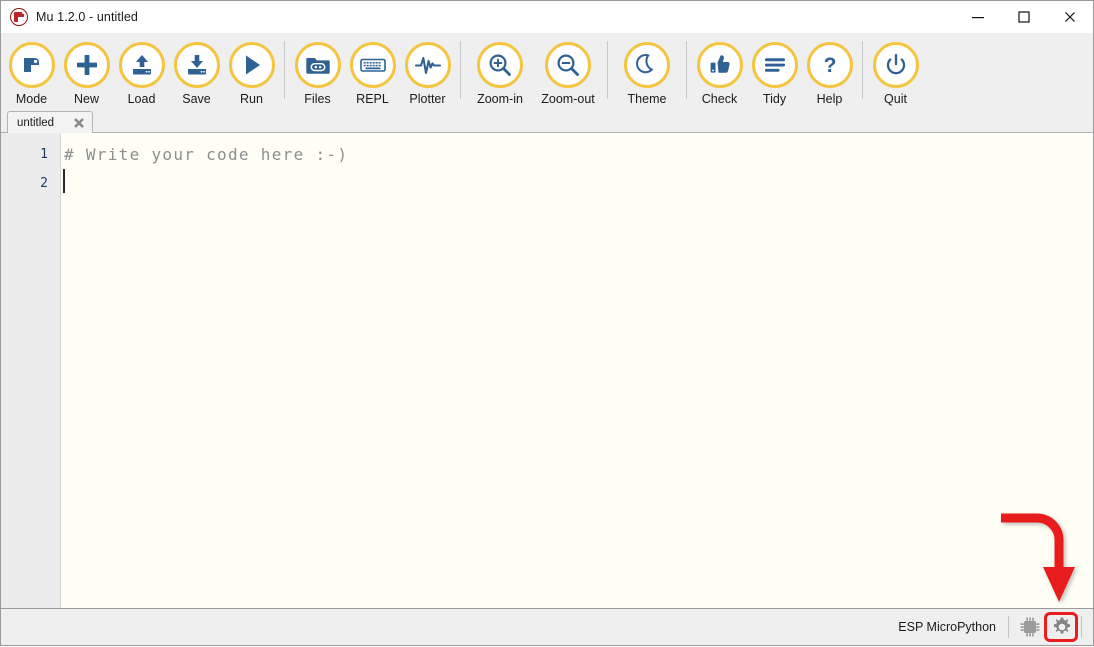 The width and height of the screenshot is (1094, 647). I want to click on toolbar-button-quit: Quit, so click(895, 71).